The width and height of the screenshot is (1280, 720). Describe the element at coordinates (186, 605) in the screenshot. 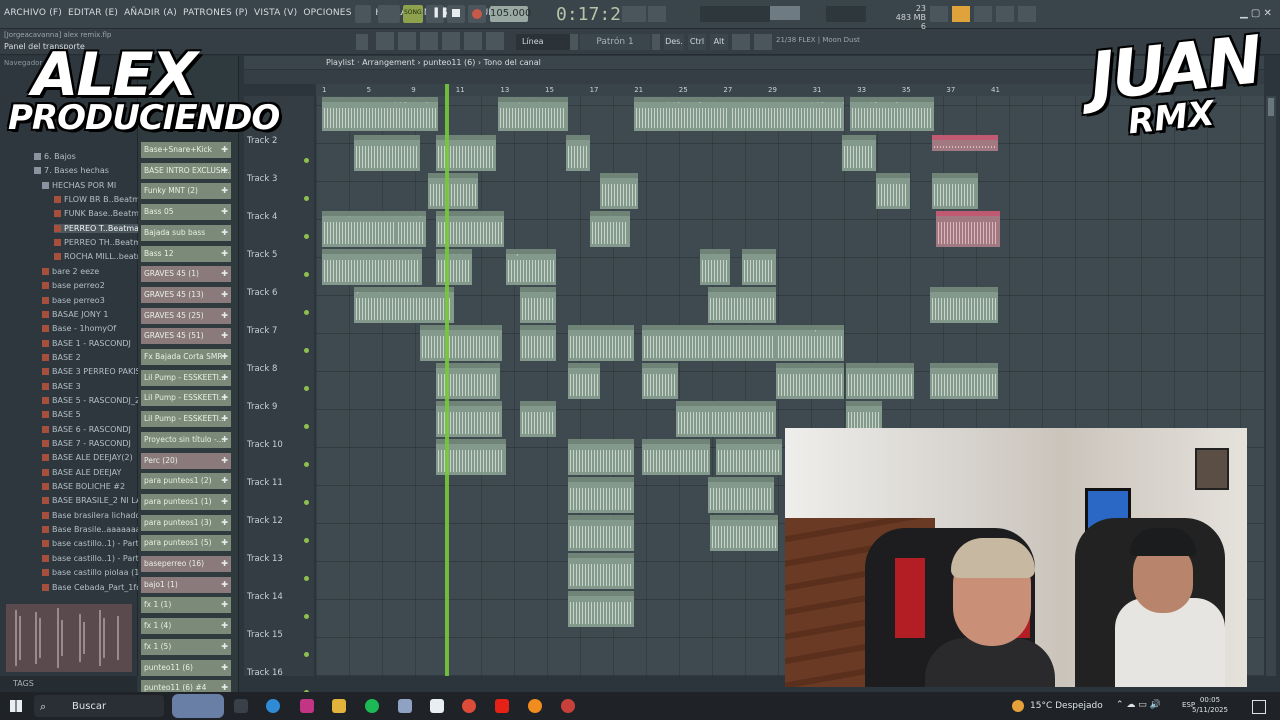

I see `channel-button: fx 1 (1)` at that location.